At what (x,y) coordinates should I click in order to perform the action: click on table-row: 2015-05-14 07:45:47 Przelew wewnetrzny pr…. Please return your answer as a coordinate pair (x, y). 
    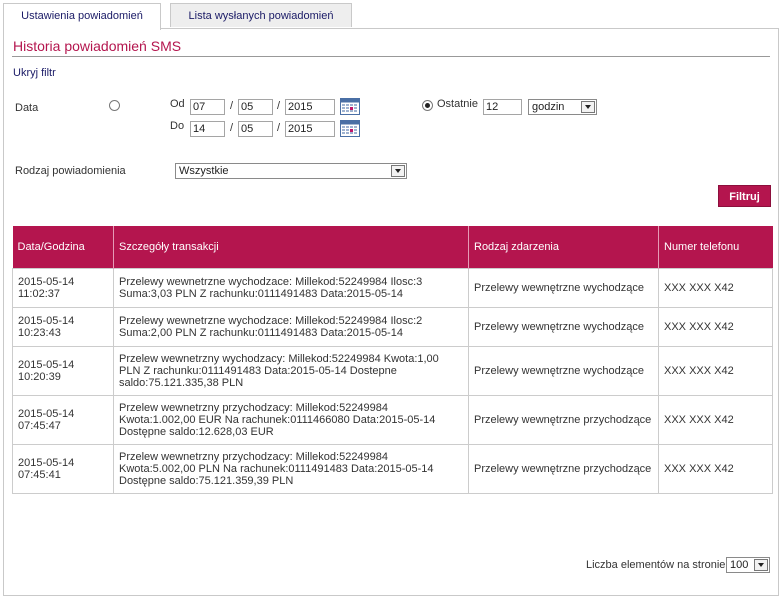
    Looking at the image, I should click on (392, 420).